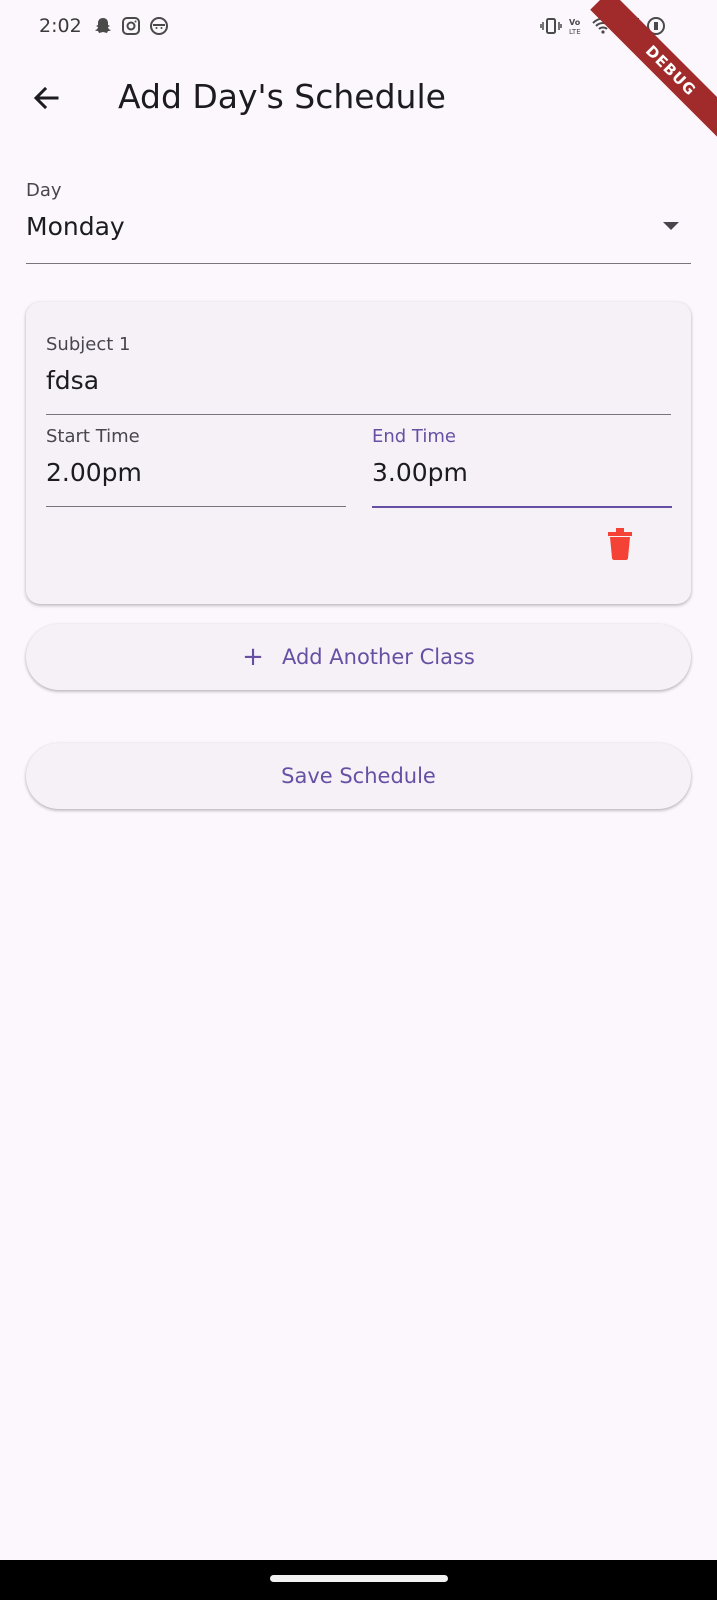 The height and width of the screenshot is (1600, 717). Describe the element at coordinates (73, 380) in the screenshot. I see `subject-value: fdsa` at that location.